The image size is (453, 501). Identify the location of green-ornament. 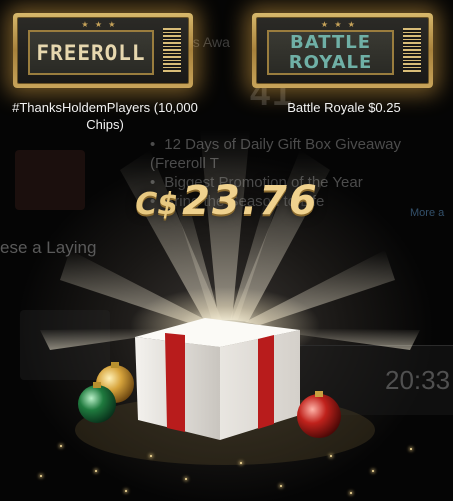
(97, 404).